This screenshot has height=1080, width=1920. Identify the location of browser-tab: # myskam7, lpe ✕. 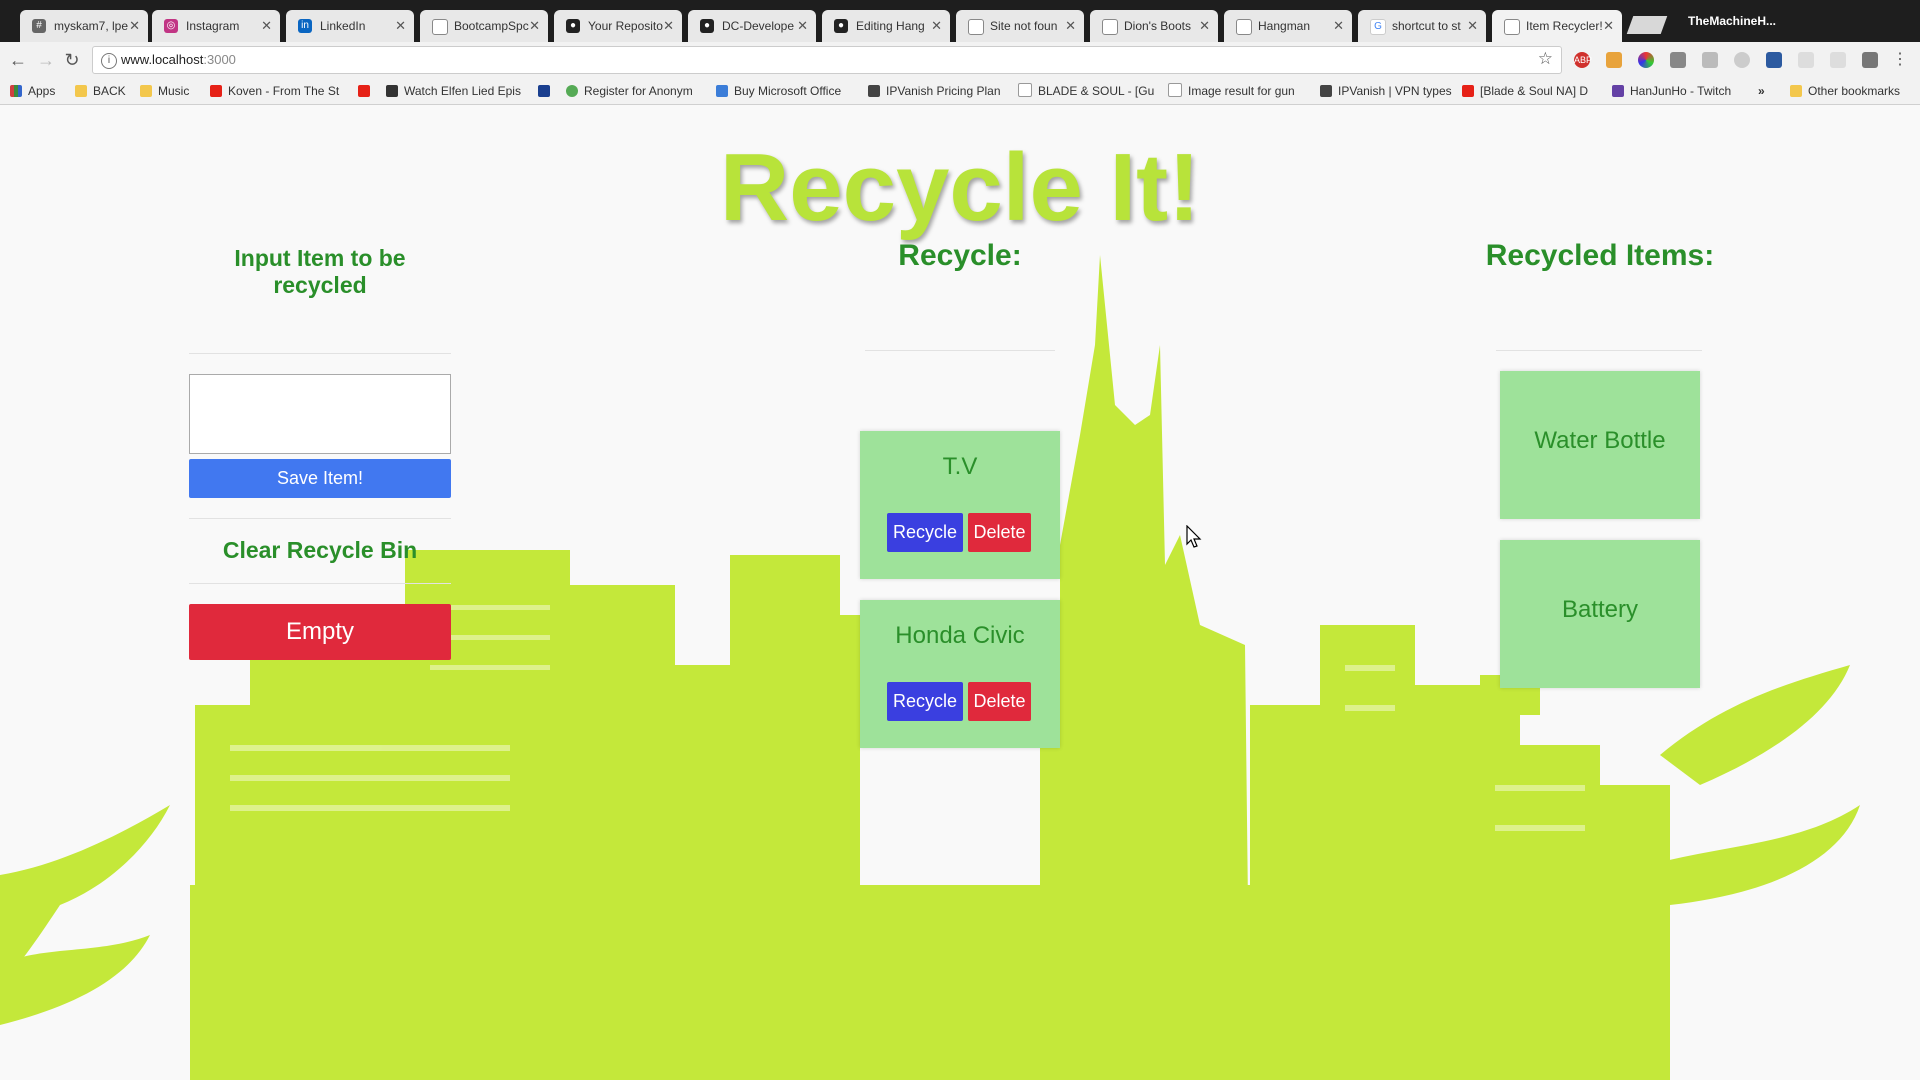
(84, 26).